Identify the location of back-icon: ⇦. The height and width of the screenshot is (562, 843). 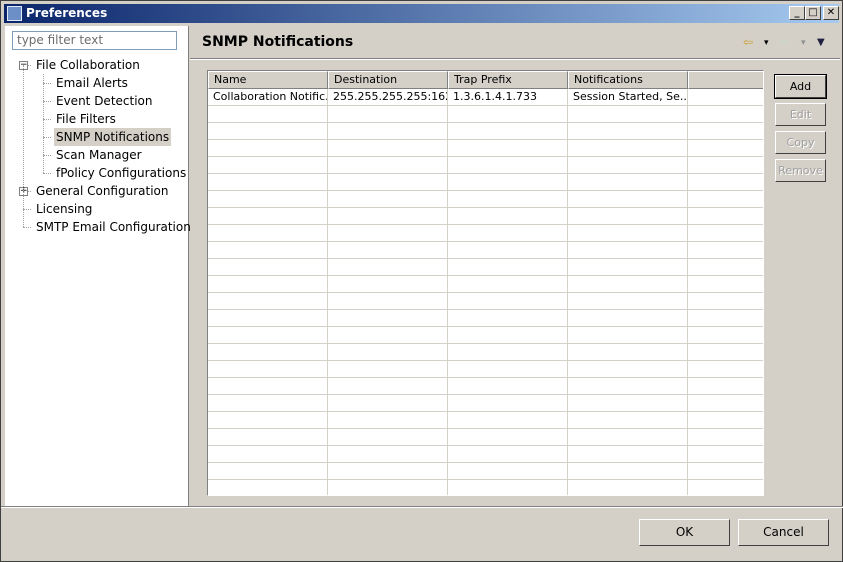
(748, 42).